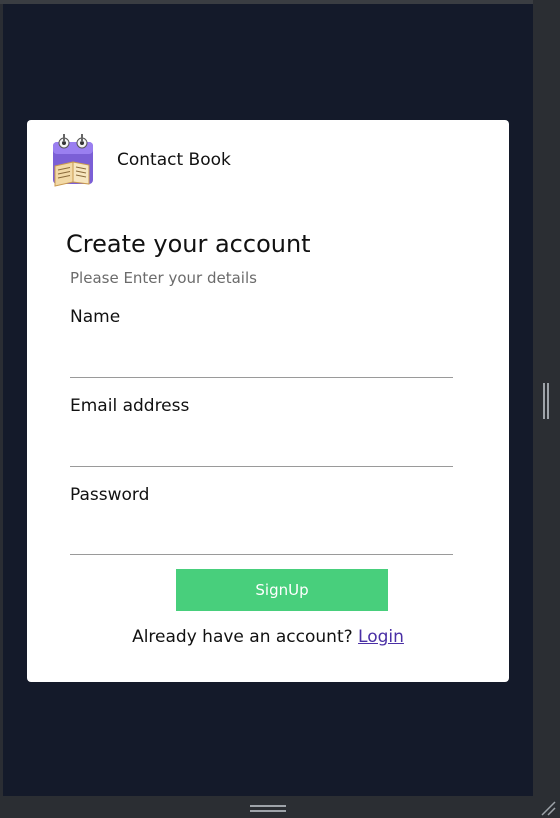 The height and width of the screenshot is (818, 560). I want to click on signup-button: SignUp, so click(282, 590).